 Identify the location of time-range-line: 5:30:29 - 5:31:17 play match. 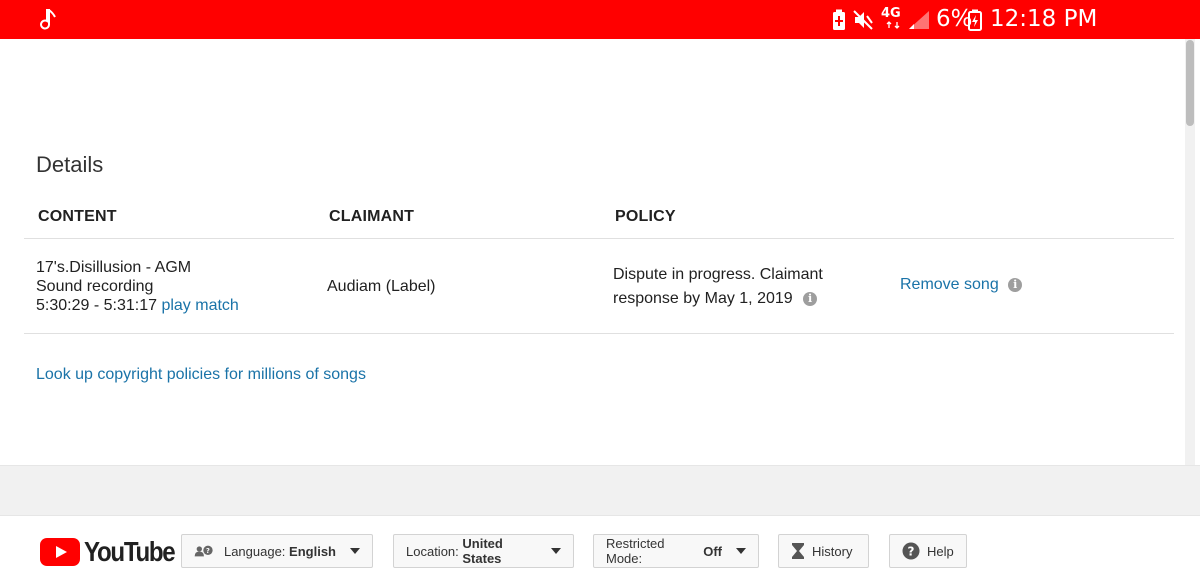
(137, 305).